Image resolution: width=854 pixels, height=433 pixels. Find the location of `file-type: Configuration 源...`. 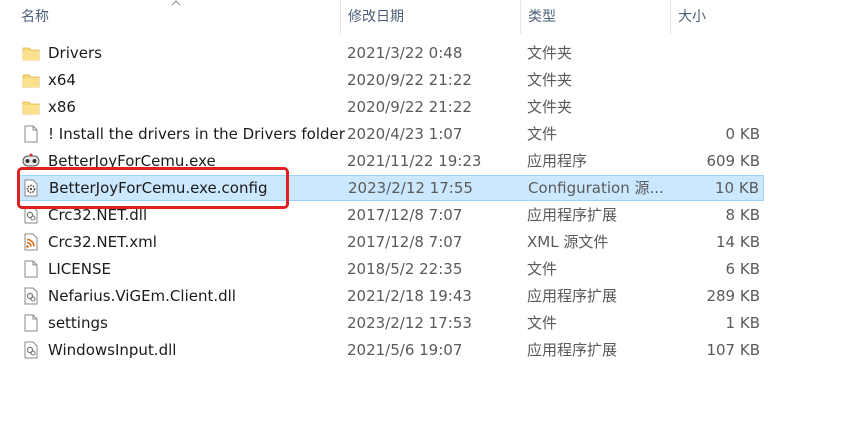

file-type: Configuration 源... is located at coordinates (596, 188).